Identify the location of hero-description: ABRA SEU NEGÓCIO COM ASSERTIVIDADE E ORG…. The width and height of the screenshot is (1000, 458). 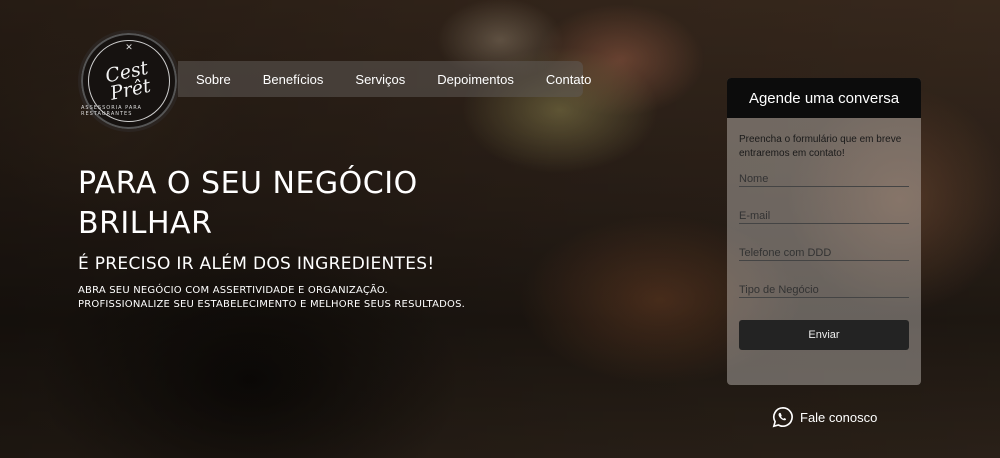
(271, 298).